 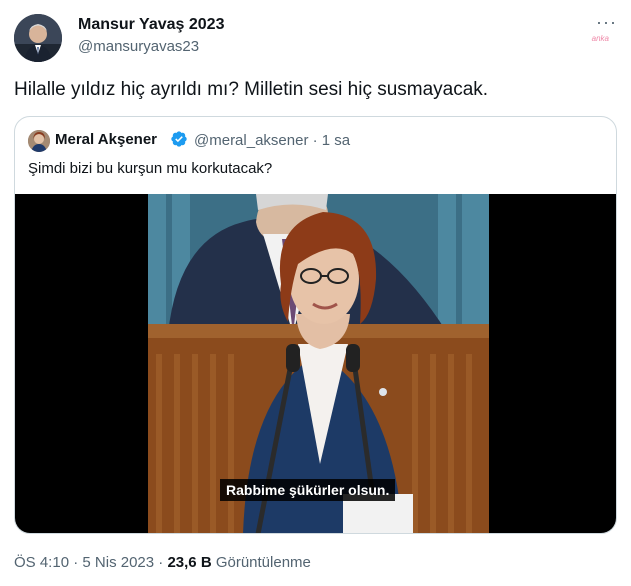 I want to click on author-avatar-image, so click(x=38, y=38).